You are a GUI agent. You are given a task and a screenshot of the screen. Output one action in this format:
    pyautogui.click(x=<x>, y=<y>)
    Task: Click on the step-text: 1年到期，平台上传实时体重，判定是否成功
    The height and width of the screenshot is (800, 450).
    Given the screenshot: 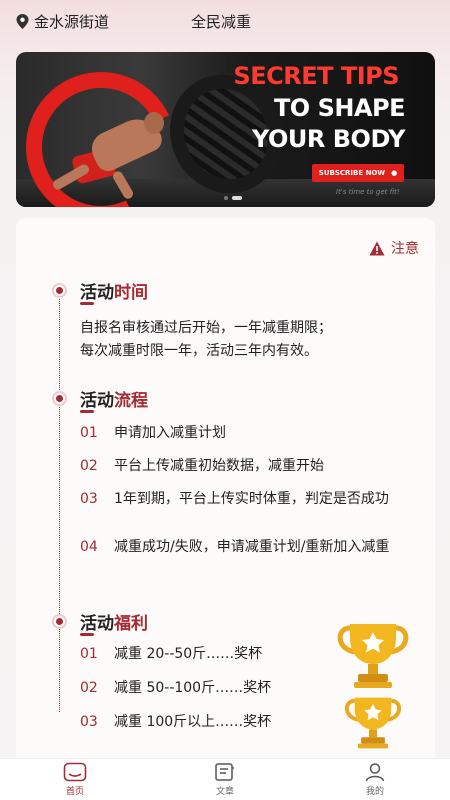 What is the action you would take?
    pyautogui.click(x=251, y=499)
    